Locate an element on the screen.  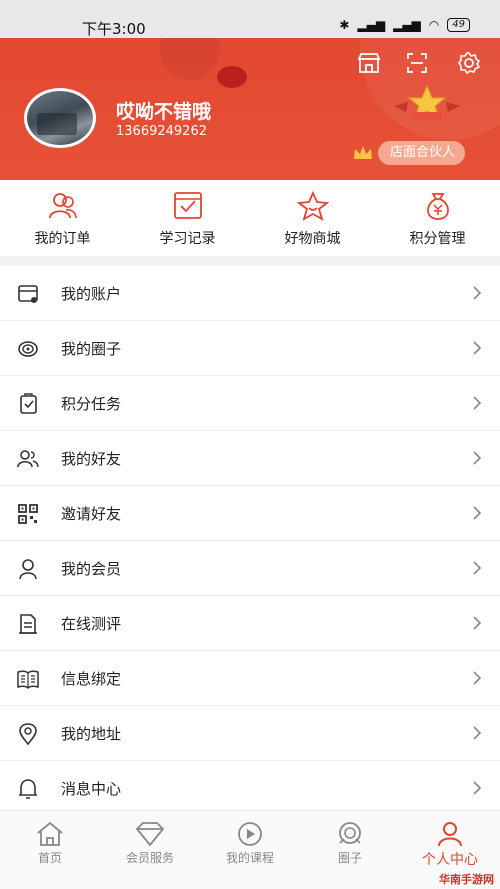
menu-item-label: 在线测评 is located at coordinates (91, 623).